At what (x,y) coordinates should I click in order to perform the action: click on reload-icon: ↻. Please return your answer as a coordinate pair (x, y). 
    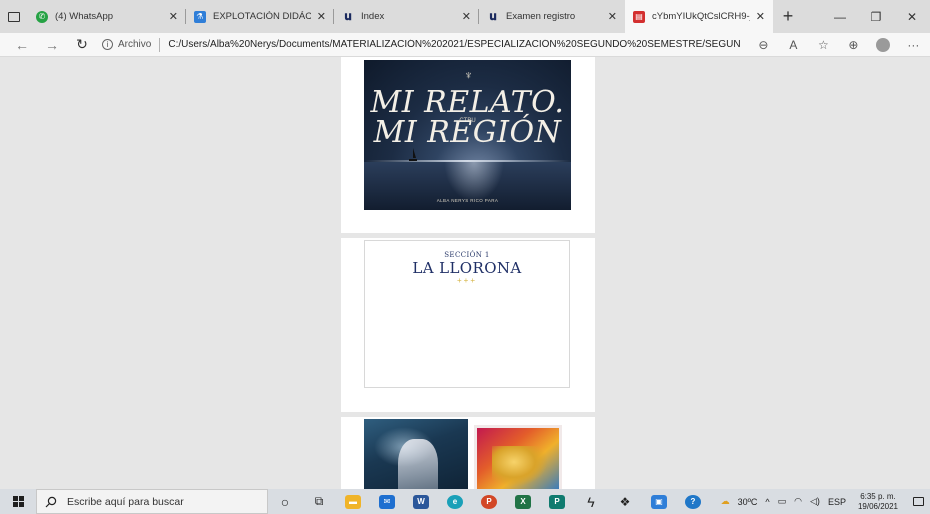
    Looking at the image, I should click on (82, 44).